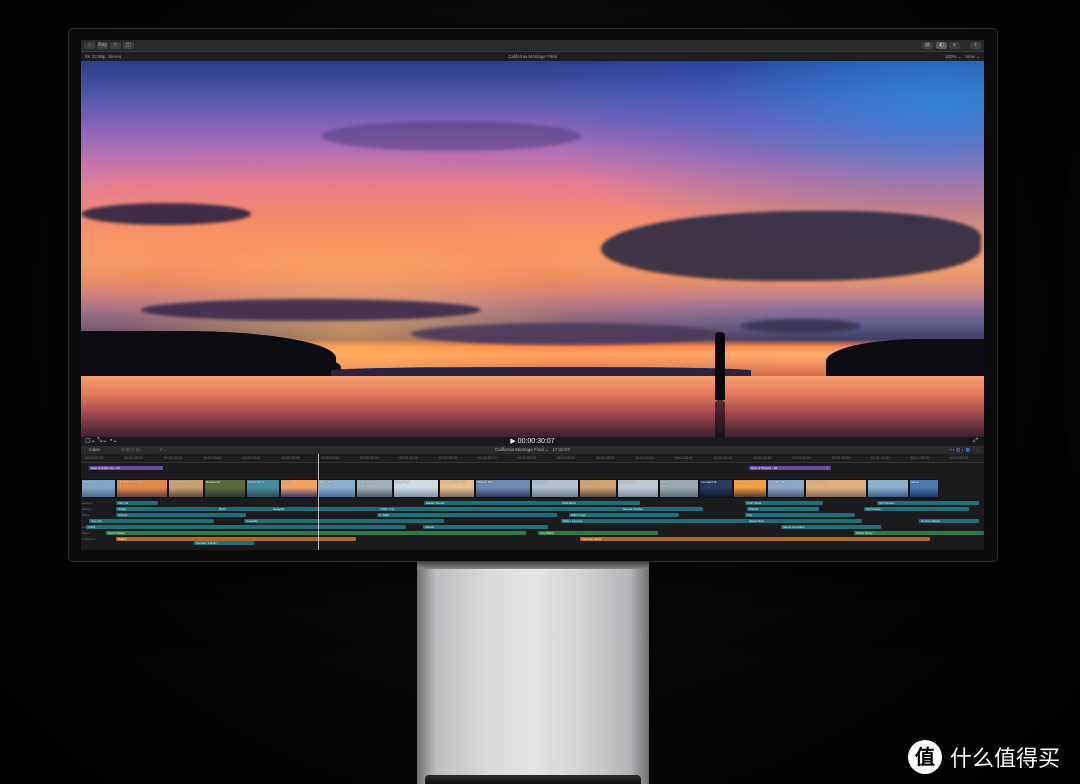  Describe the element at coordinates (800, 515) in the screenshot. I see `audio-clip: City` at that location.